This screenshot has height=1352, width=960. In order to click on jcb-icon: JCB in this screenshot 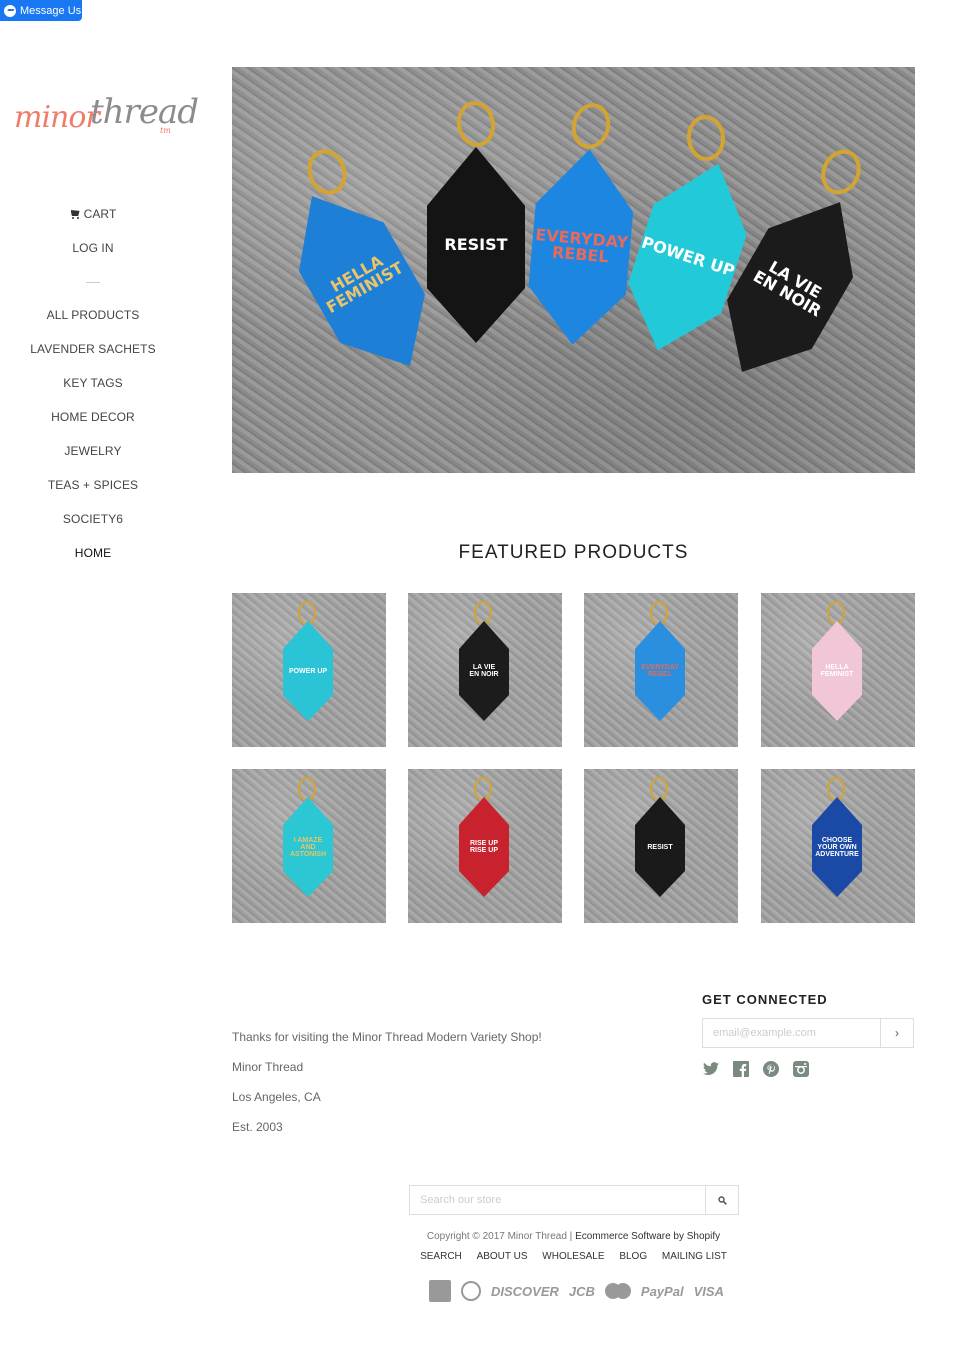, I will do `click(581, 1291)`.